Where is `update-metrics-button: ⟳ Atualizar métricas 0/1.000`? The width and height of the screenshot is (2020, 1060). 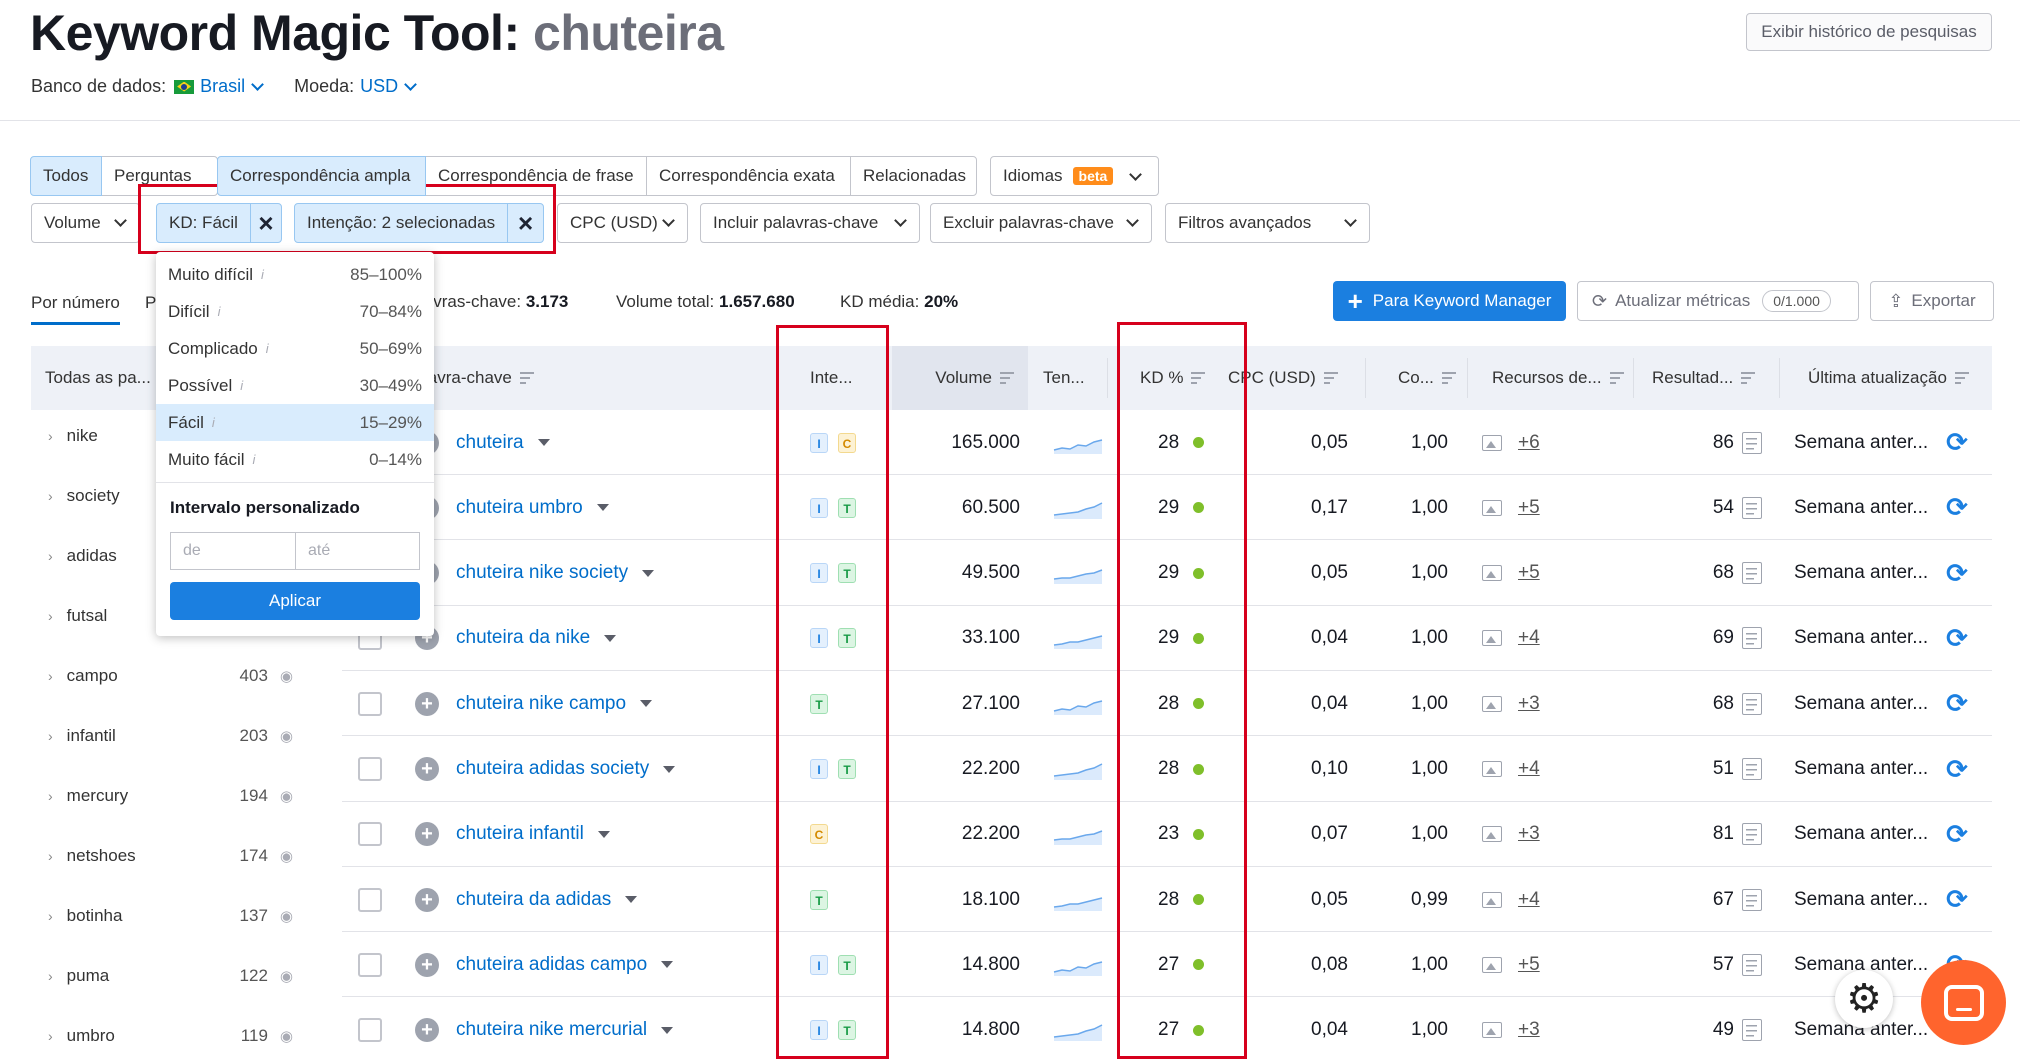 update-metrics-button: ⟳ Atualizar métricas 0/1.000 is located at coordinates (1718, 301).